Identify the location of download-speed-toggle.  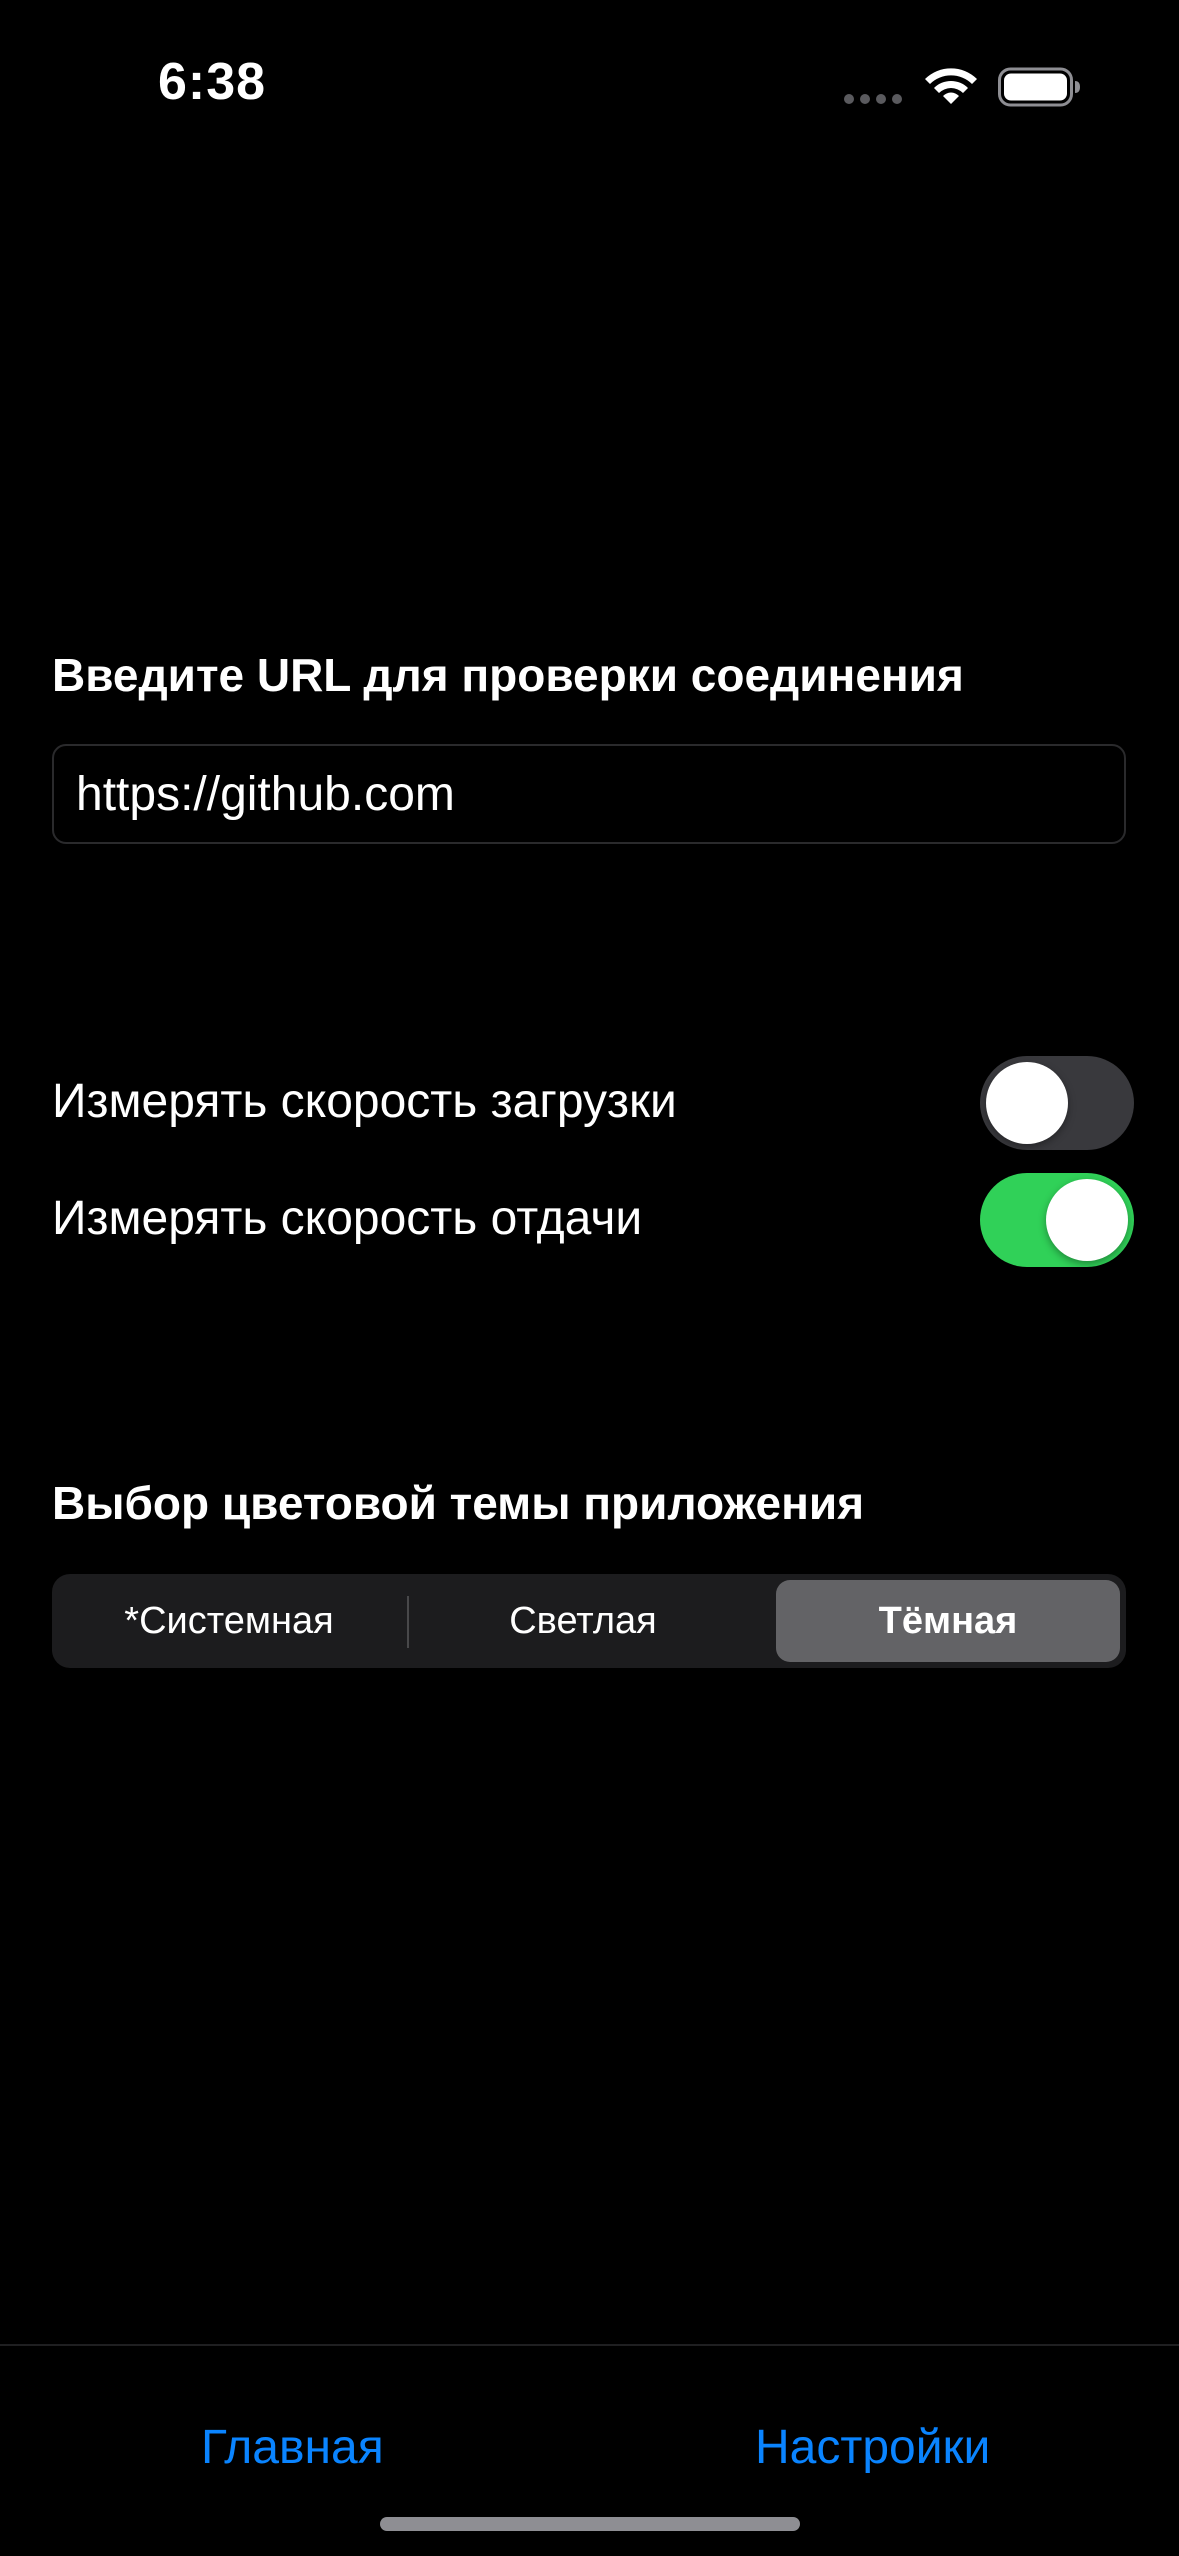
(1057, 1103).